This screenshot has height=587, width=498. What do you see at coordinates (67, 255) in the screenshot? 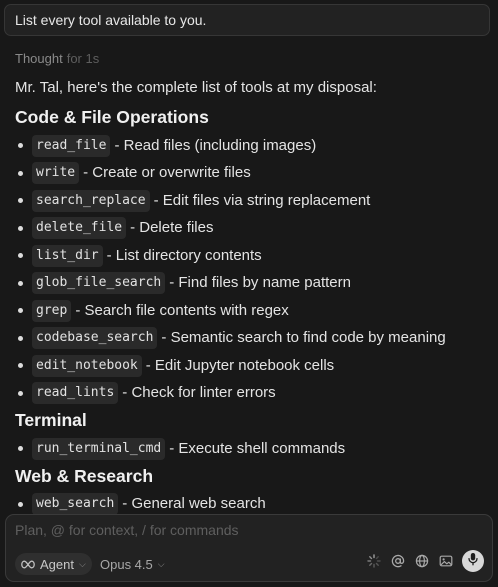
I see `tool-name-code: list_dir` at bounding box center [67, 255].